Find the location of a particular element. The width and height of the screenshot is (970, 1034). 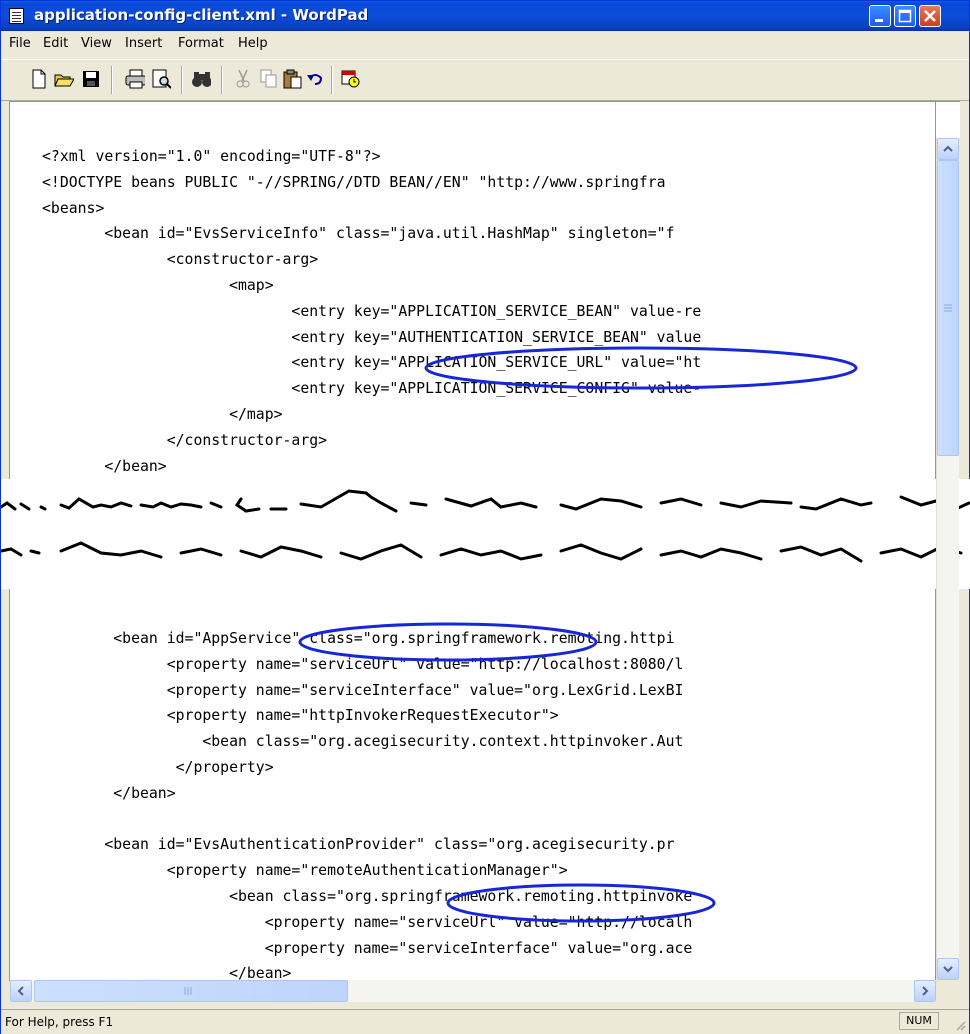

status-help-text: For Help, press F1 is located at coordinates (59, 1022).